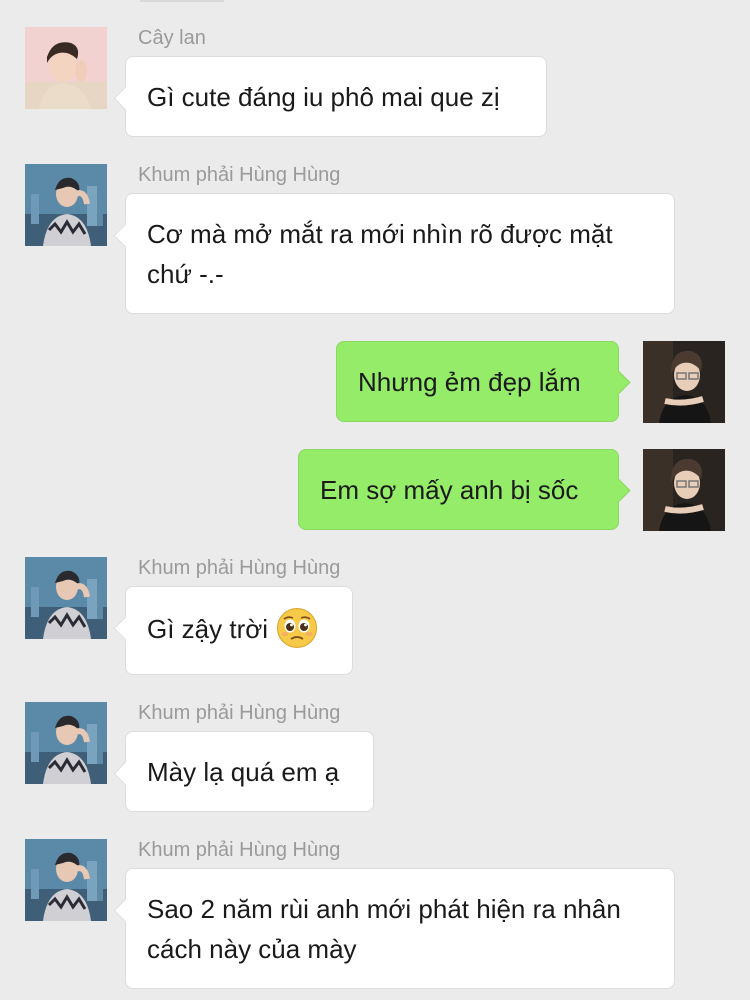  I want to click on message-text: Mày lạ quá em ạ, so click(243, 772).